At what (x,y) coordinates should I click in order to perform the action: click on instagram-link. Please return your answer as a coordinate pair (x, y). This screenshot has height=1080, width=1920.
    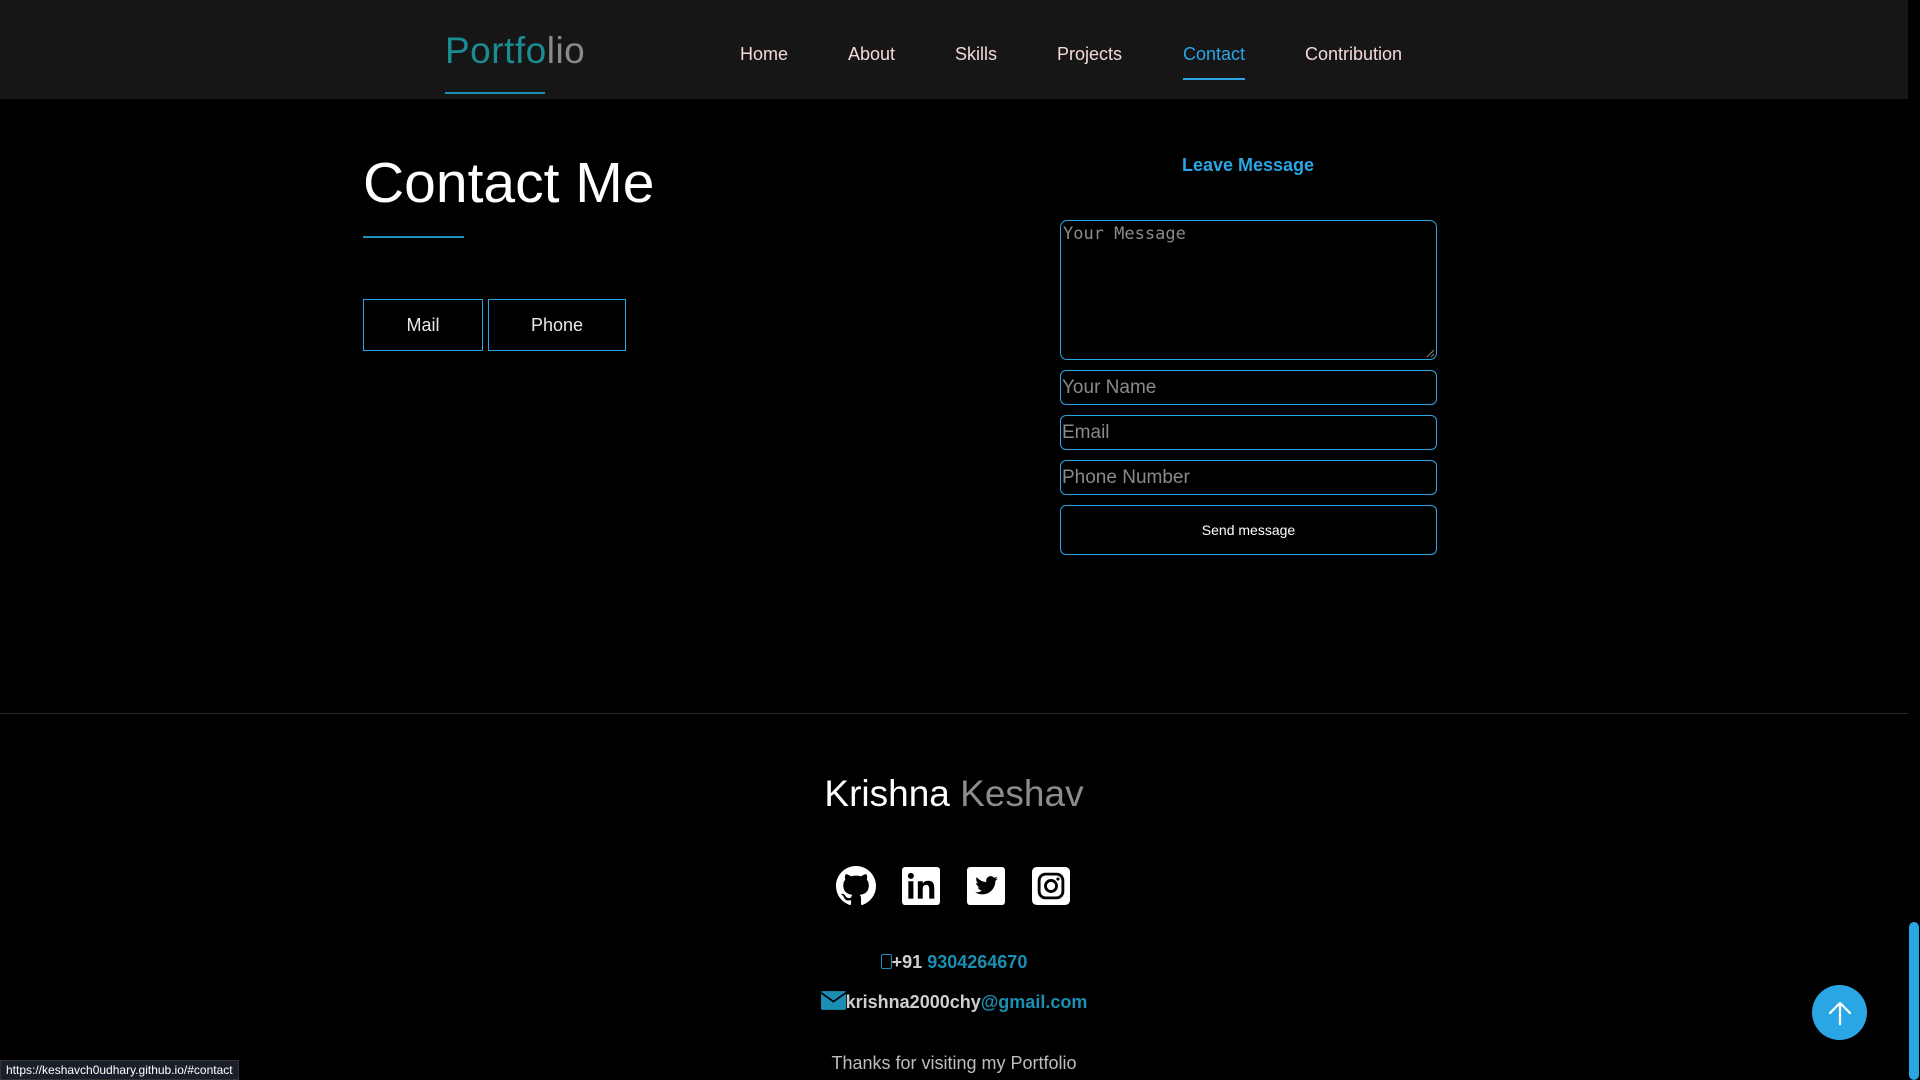
    Looking at the image, I should click on (1051, 886).